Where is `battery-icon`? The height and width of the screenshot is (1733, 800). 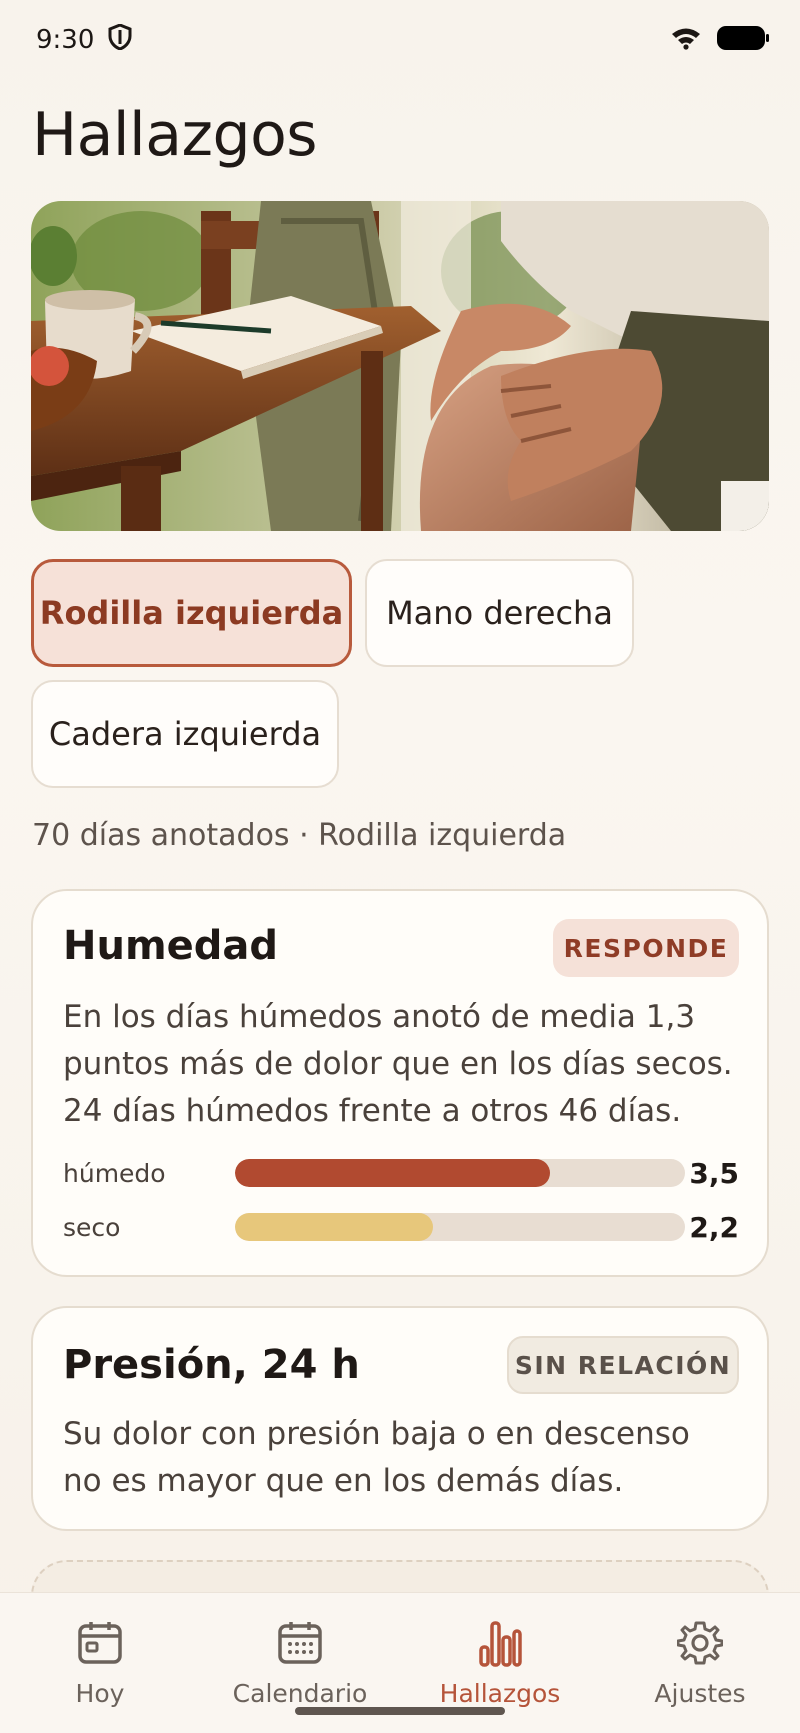
battery-icon is located at coordinates (743, 40).